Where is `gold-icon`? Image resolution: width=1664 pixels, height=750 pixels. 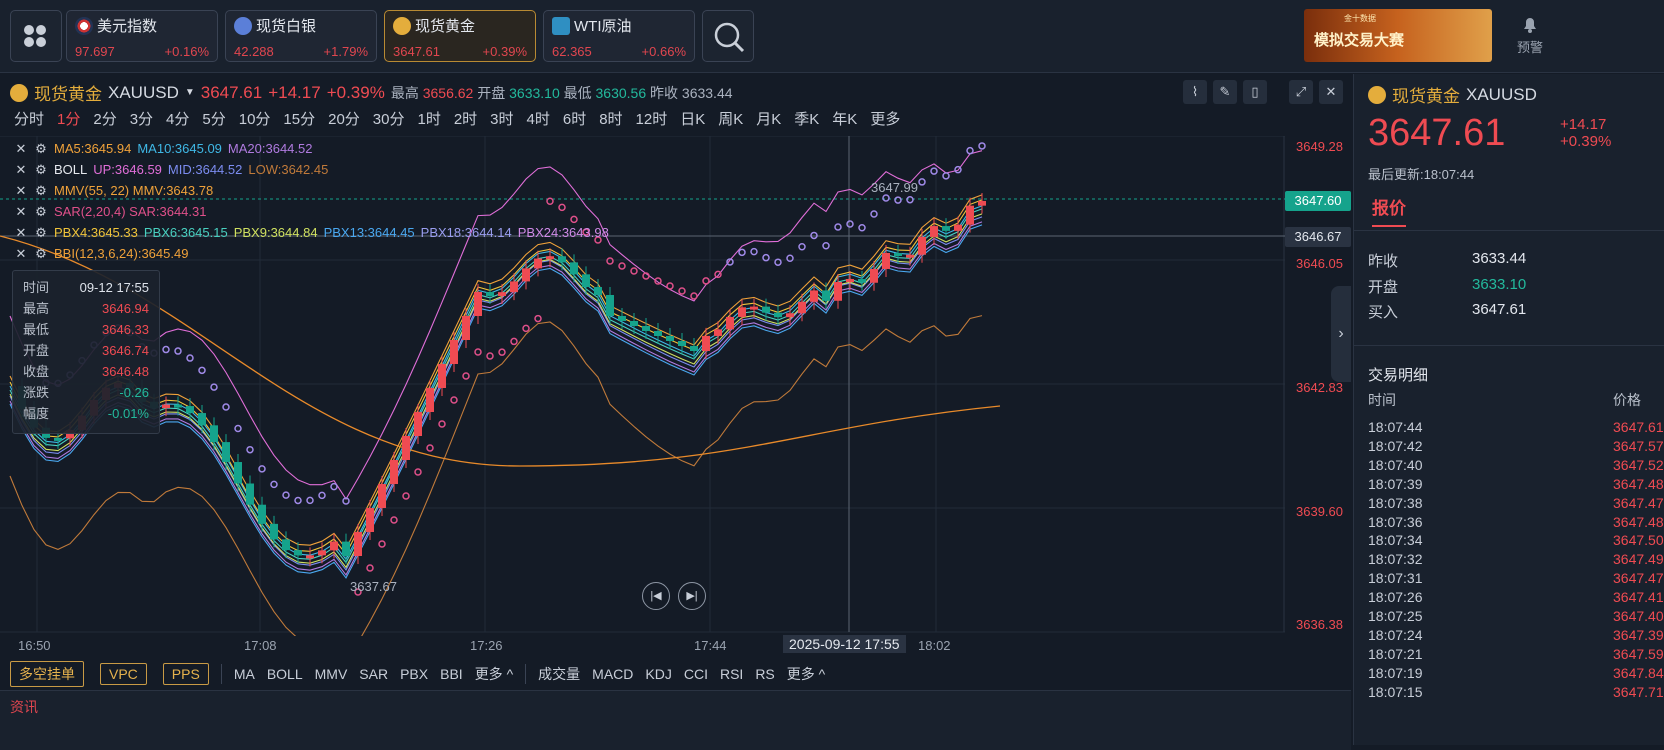
gold-icon is located at coordinates (402, 25).